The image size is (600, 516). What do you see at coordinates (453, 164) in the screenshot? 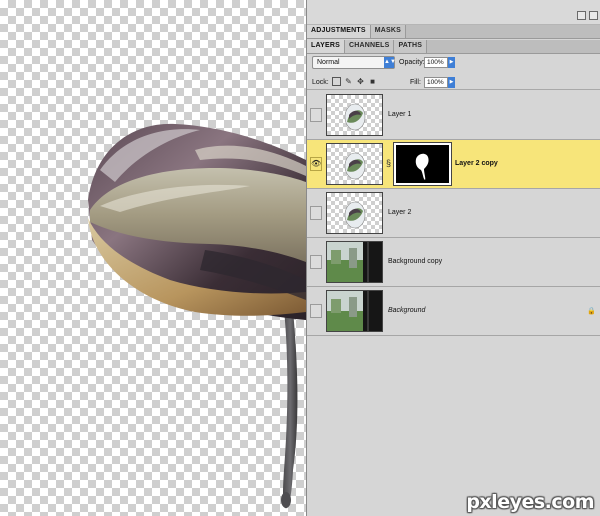
I see `layer-row-layer-2-copy: 👁 § Layer 2 copy` at bounding box center [453, 164].